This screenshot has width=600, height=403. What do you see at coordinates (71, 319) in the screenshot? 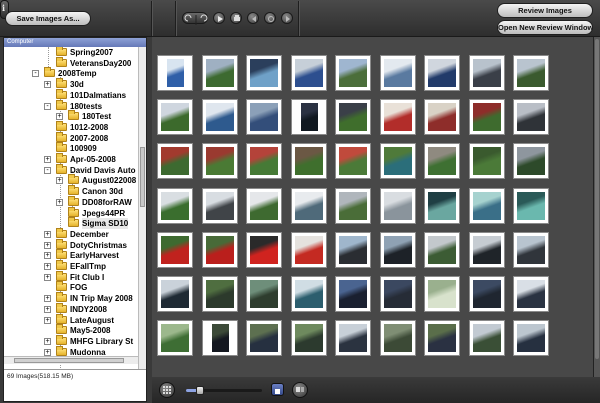
I see `tree-item: + LateAugust` at bounding box center [71, 319].